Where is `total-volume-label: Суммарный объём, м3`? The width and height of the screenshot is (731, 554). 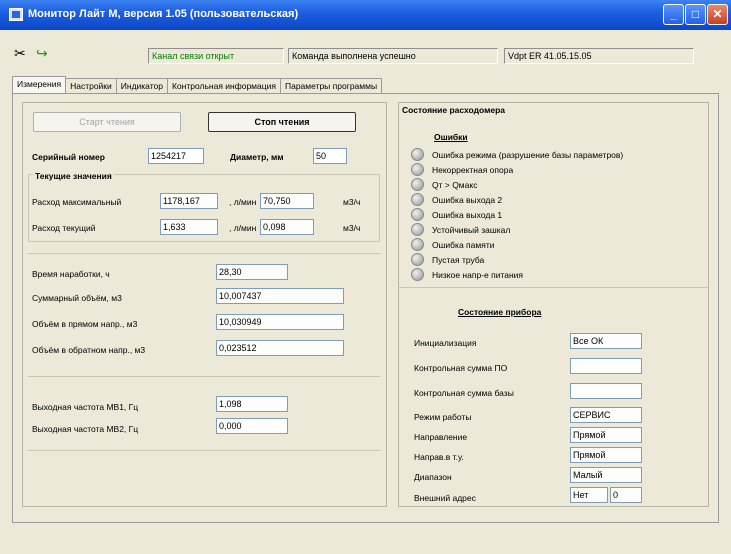 total-volume-label: Суммарный объём, м3 is located at coordinates (77, 298).